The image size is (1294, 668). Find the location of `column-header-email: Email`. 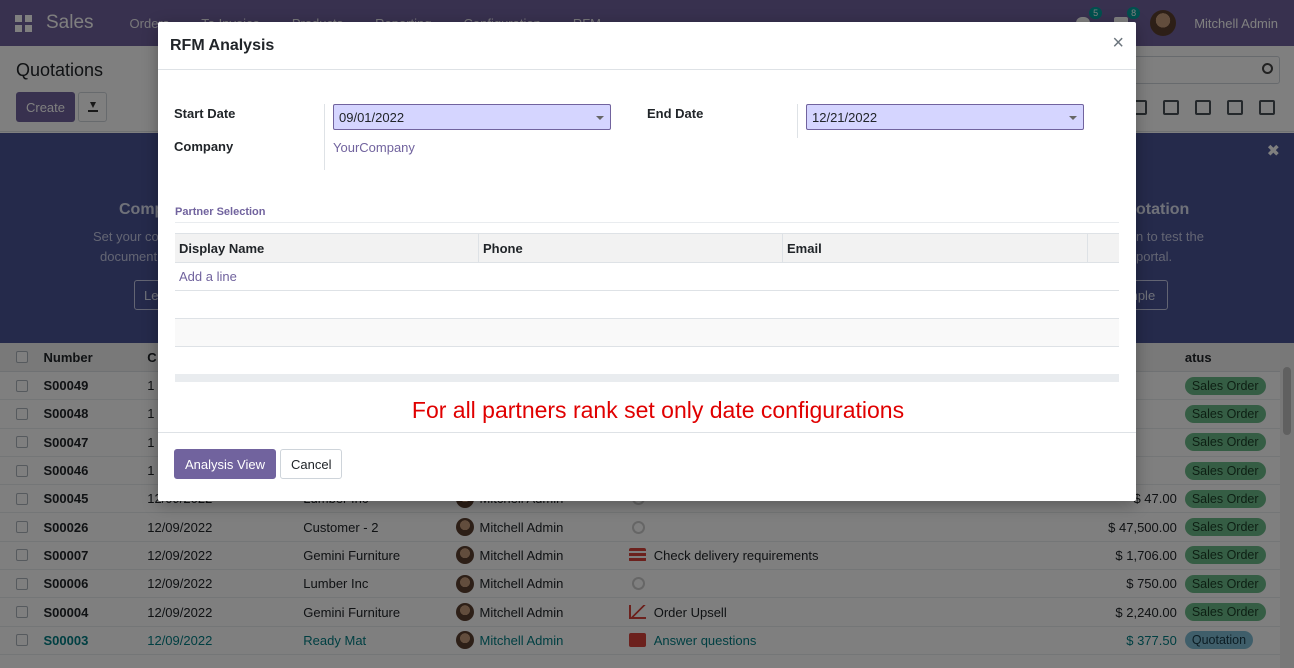

column-header-email: Email is located at coordinates (935, 248).